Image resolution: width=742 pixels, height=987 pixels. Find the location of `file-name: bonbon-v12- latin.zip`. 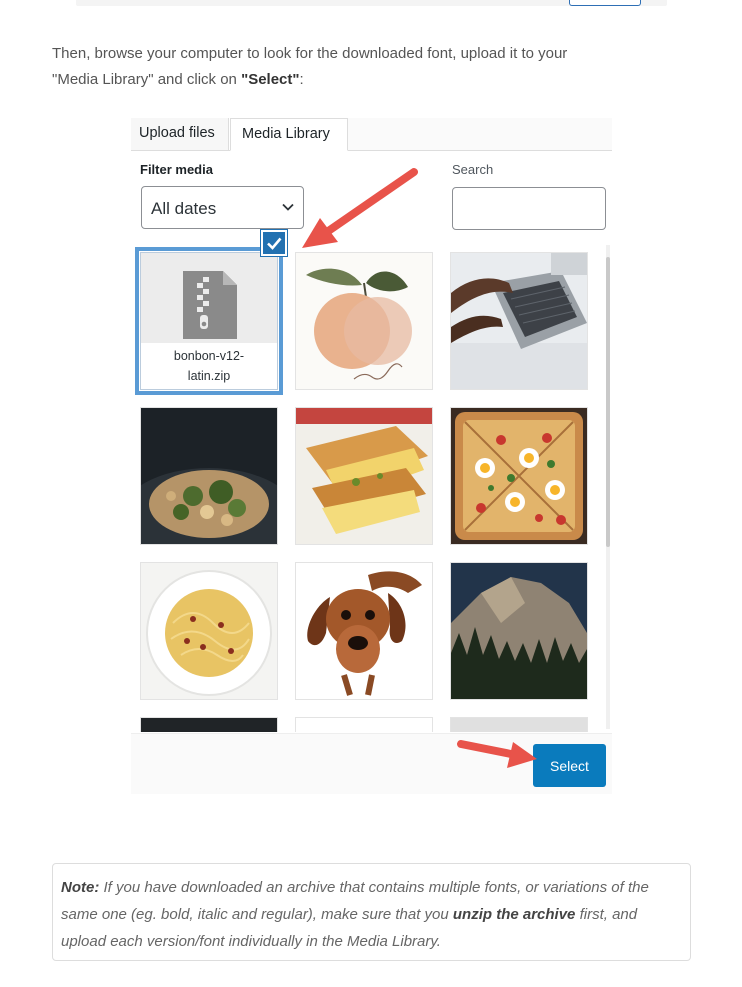

file-name: bonbon-v12- latin.zip is located at coordinates (209, 366).